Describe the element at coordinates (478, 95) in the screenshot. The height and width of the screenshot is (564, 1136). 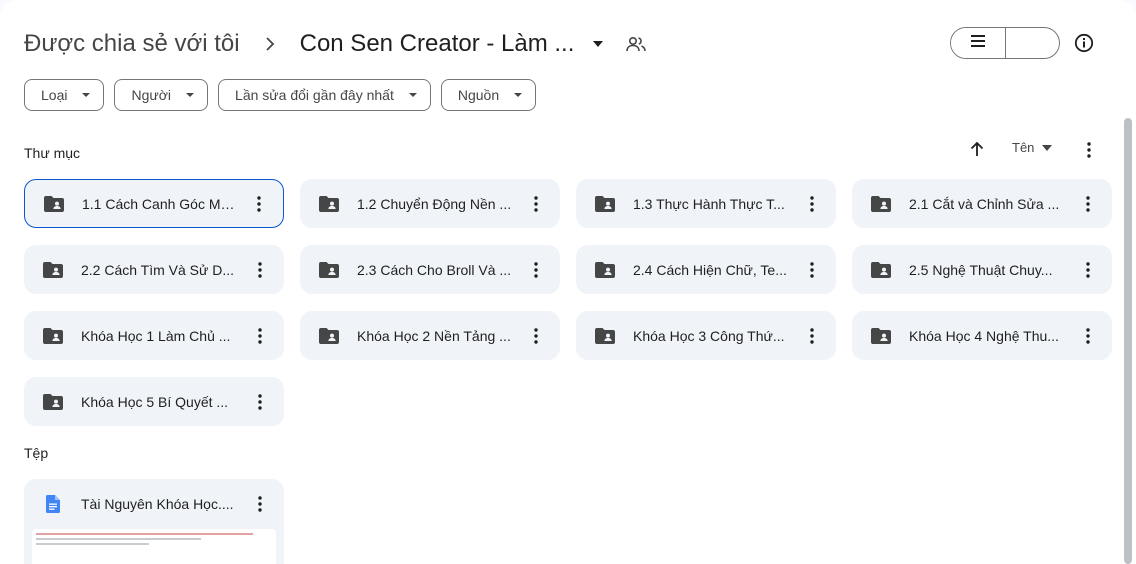
I see `filter-source-label: Nguồn` at that location.